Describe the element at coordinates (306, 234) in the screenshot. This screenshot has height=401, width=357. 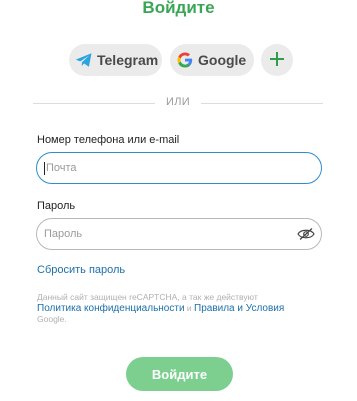
I see `eye-icon` at that location.